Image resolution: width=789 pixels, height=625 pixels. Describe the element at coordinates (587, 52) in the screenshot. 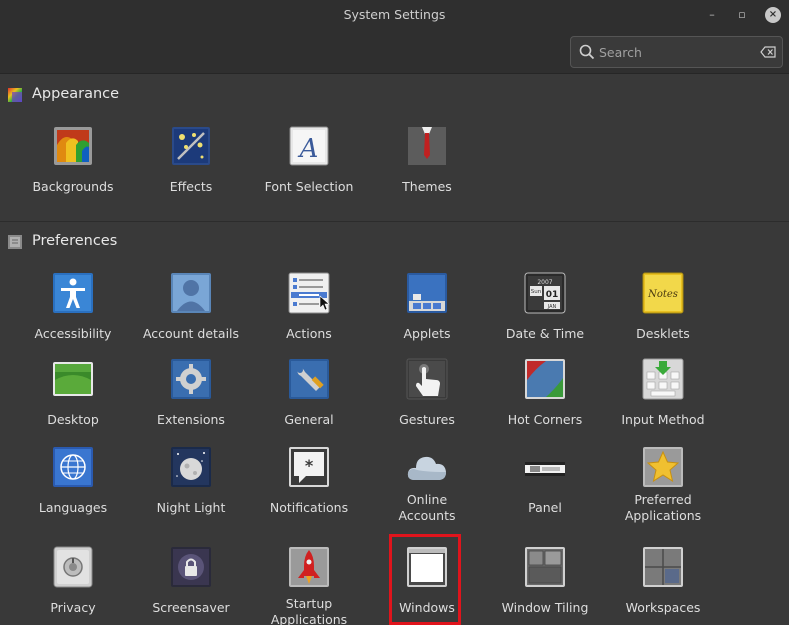

I see `search-icon` at that location.